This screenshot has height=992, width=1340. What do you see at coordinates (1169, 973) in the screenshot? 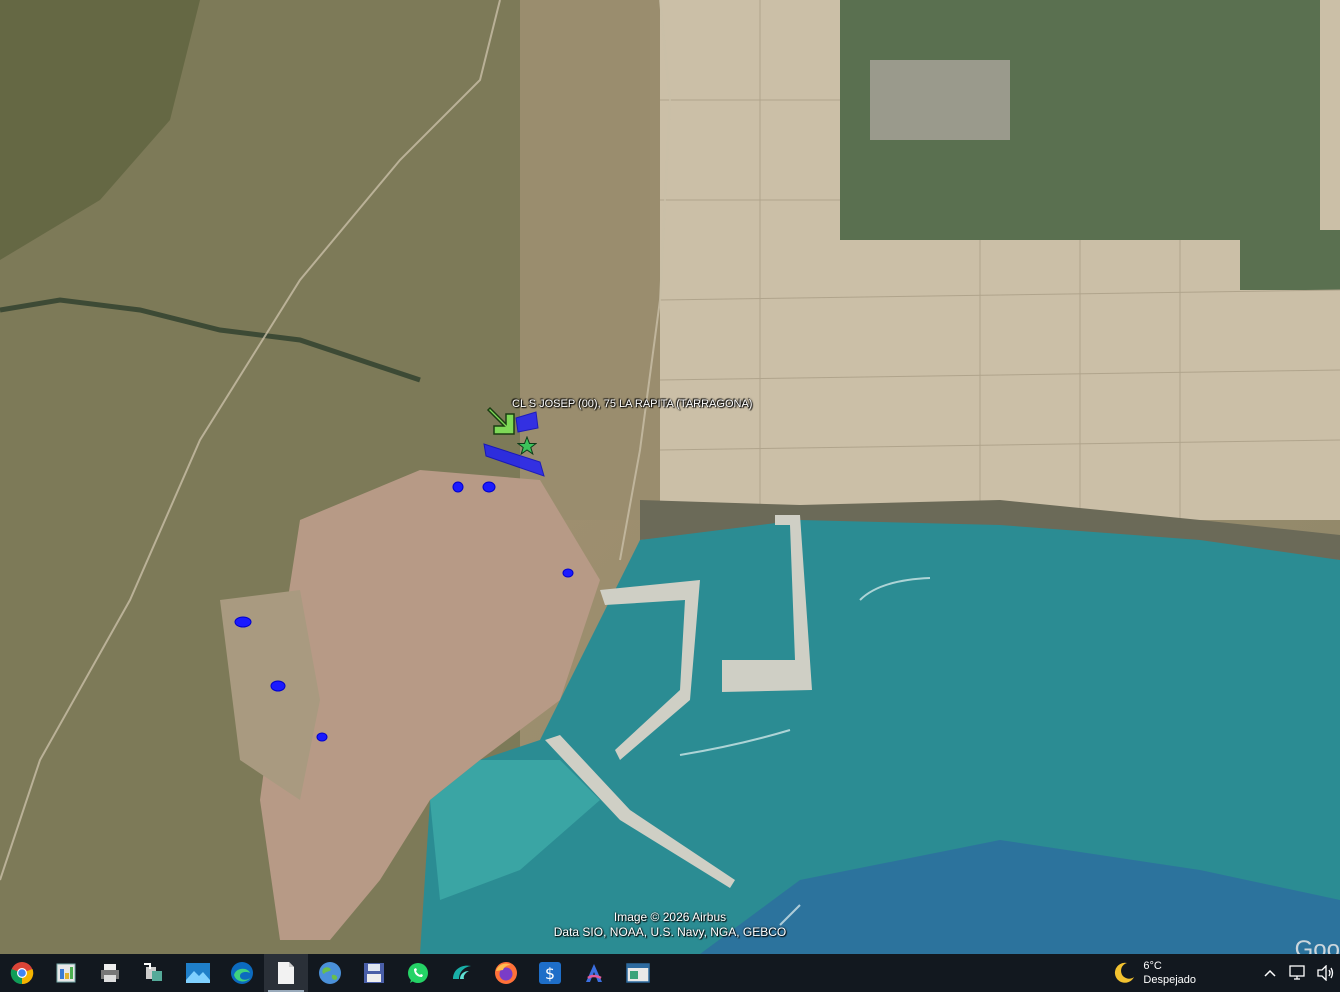
I see `weather-text: 6°C Despejado` at bounding box center [1169, 973].